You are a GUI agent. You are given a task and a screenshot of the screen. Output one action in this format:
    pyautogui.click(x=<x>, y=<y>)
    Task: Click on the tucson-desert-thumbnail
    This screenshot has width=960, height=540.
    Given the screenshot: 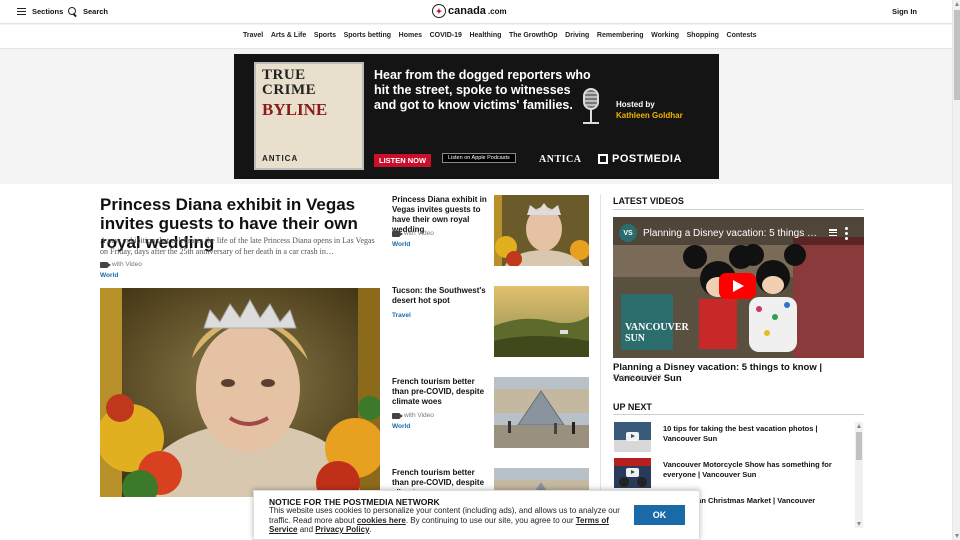 What is the action you would take?
    pyautogui.click(x=541, y=321)
    